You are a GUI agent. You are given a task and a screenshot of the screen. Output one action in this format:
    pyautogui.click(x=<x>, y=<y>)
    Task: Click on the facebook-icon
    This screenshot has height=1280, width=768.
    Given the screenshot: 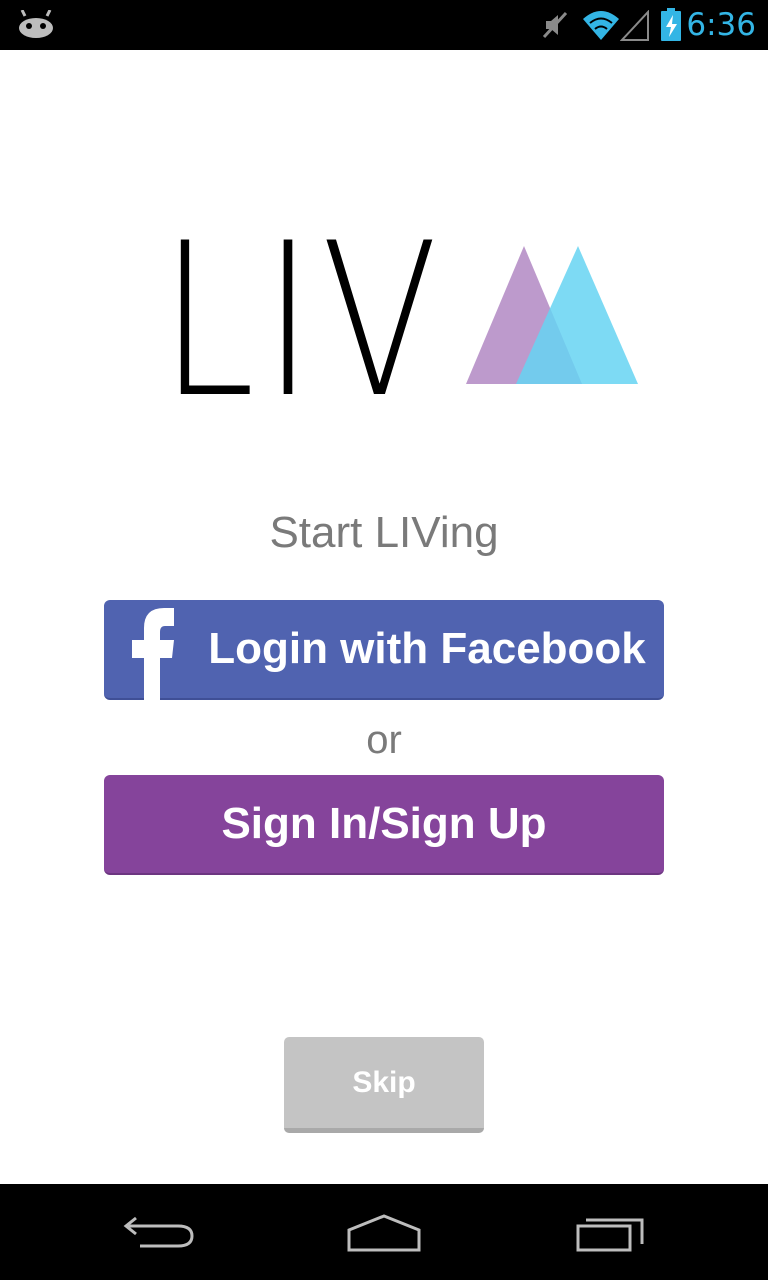 What is the action you would take?
    pyautogui.click(x=153, y=654)
    